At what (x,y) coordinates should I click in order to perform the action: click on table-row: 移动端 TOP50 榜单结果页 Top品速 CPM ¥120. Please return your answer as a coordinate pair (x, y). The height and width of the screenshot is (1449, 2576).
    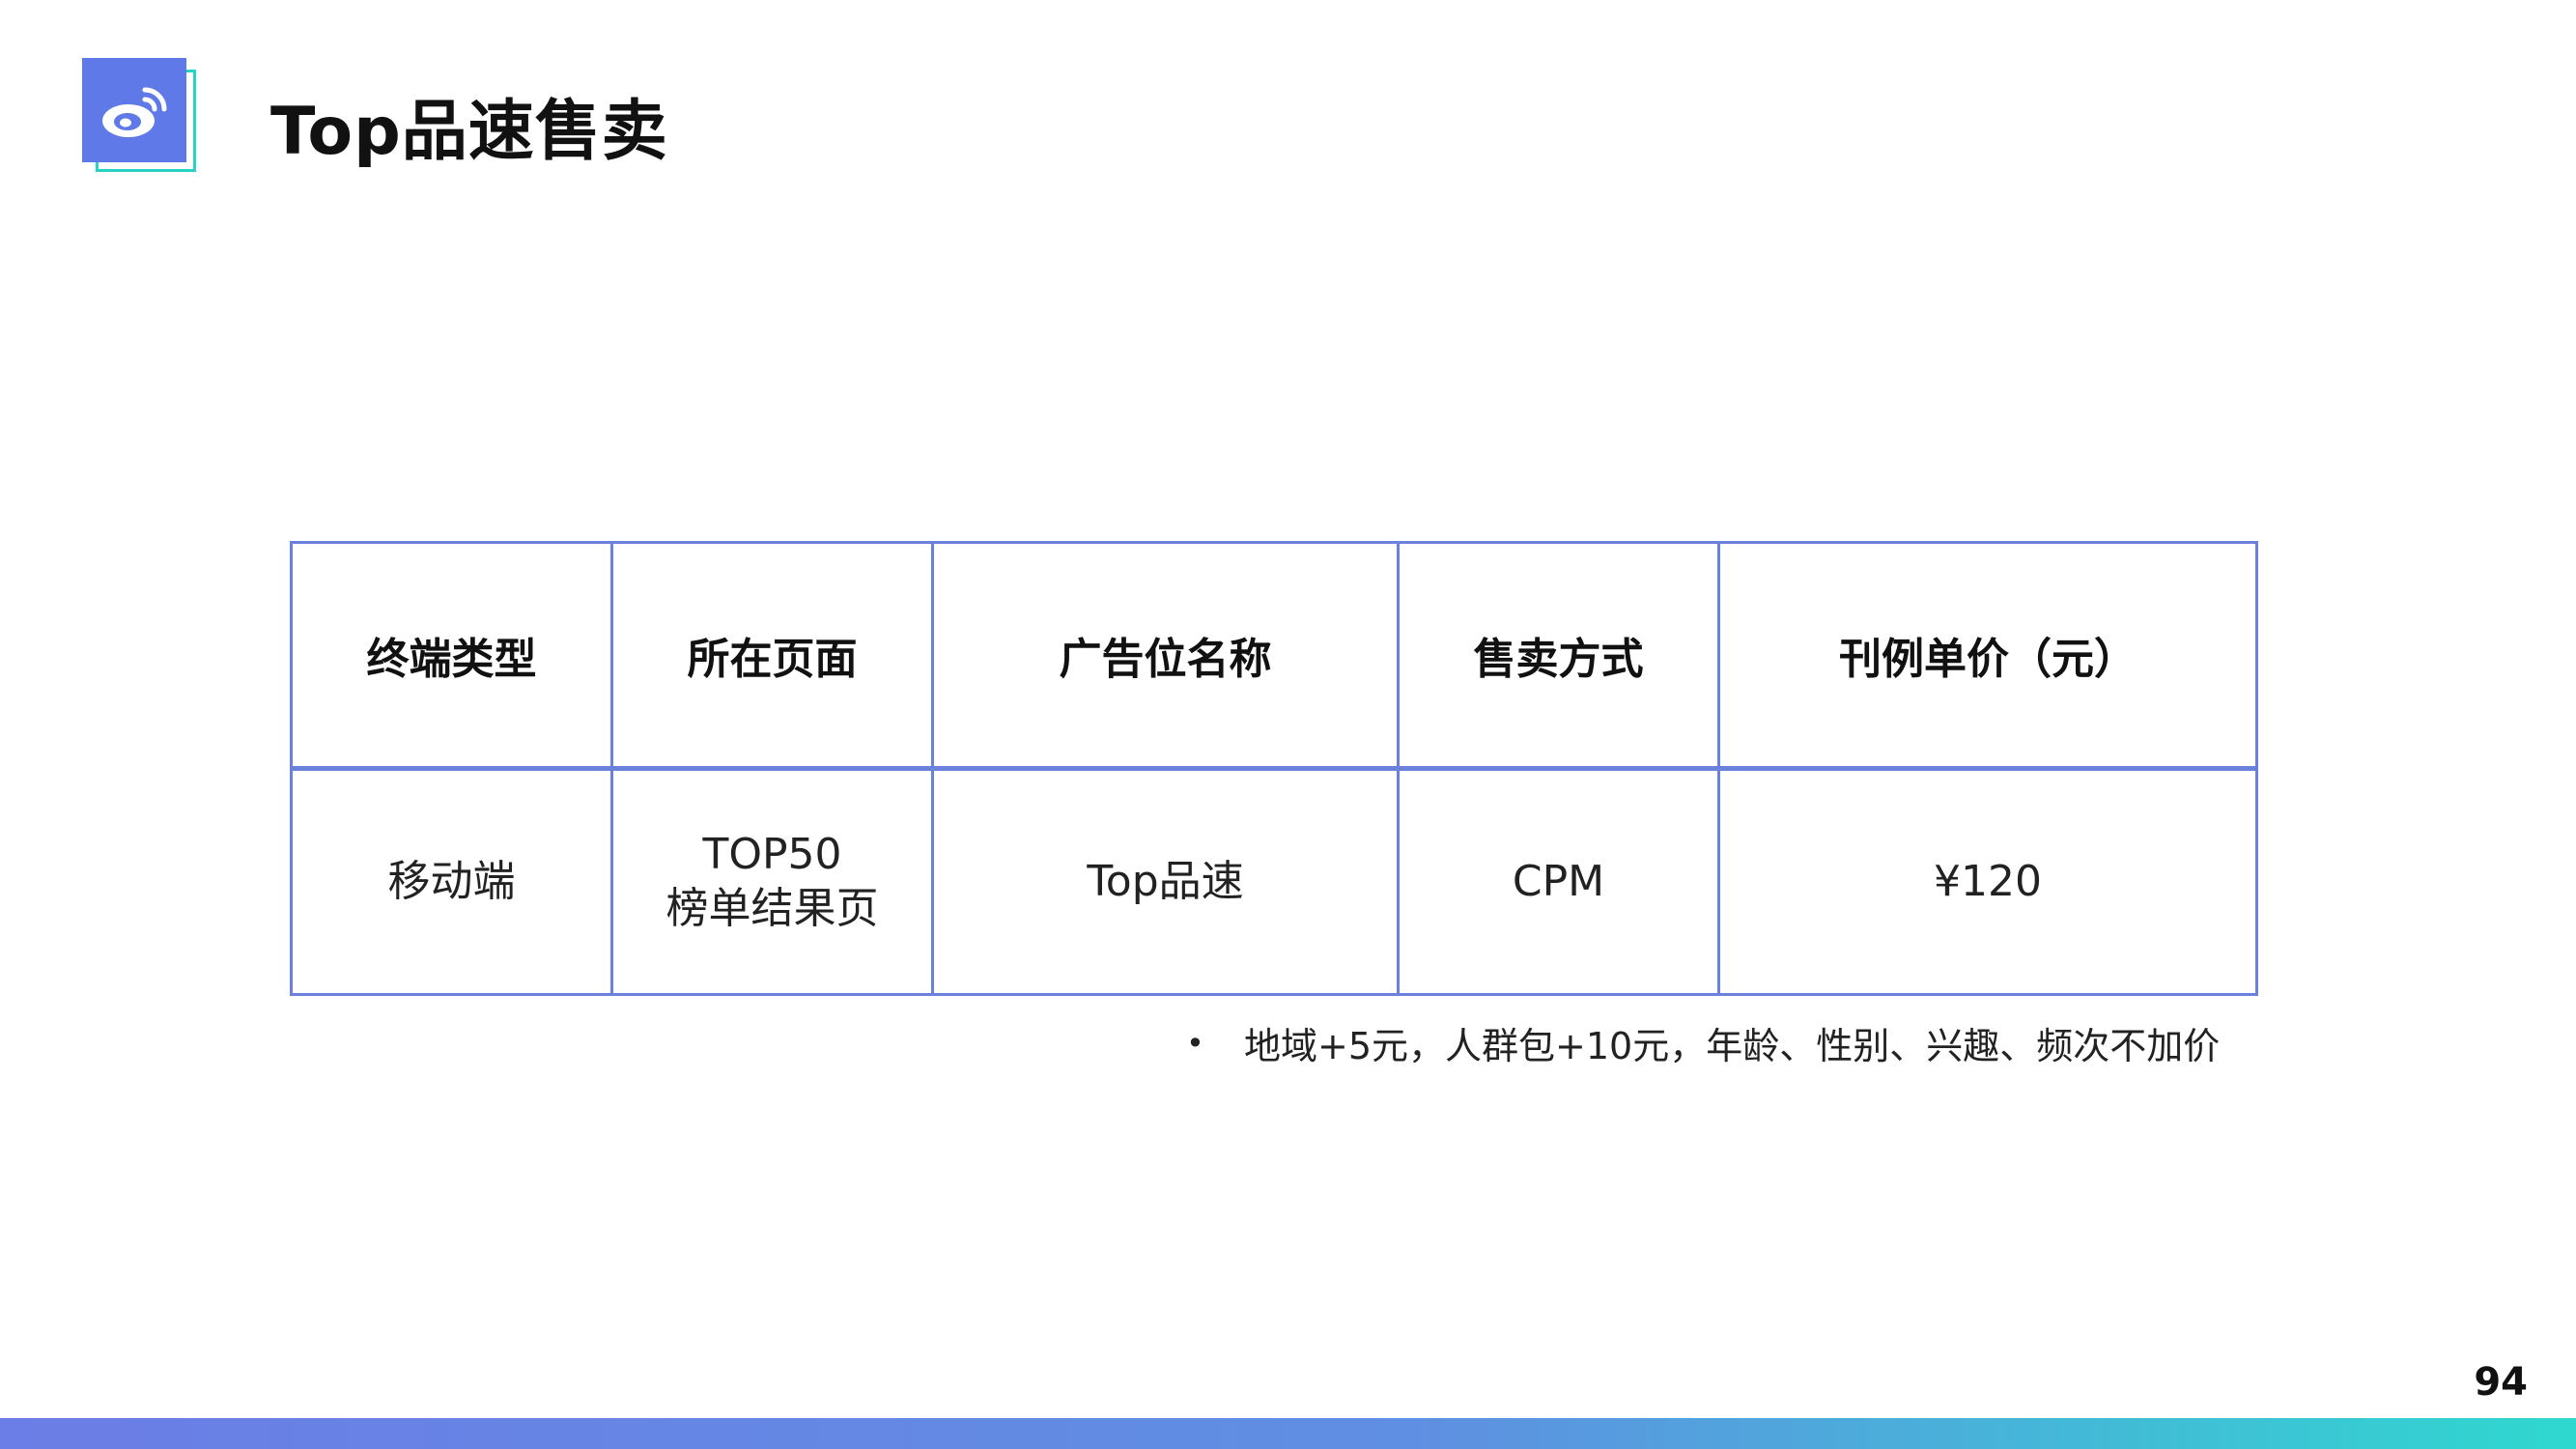
    Looking at the image, I should click on (1274, 881).